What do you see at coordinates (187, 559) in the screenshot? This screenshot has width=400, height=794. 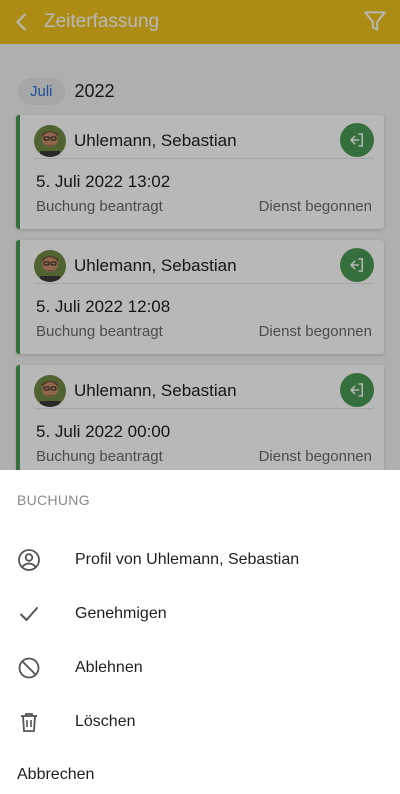 I see `menu-item-label: Profil von Uhlemann, Sebastian` at bounding box center [187, 559].